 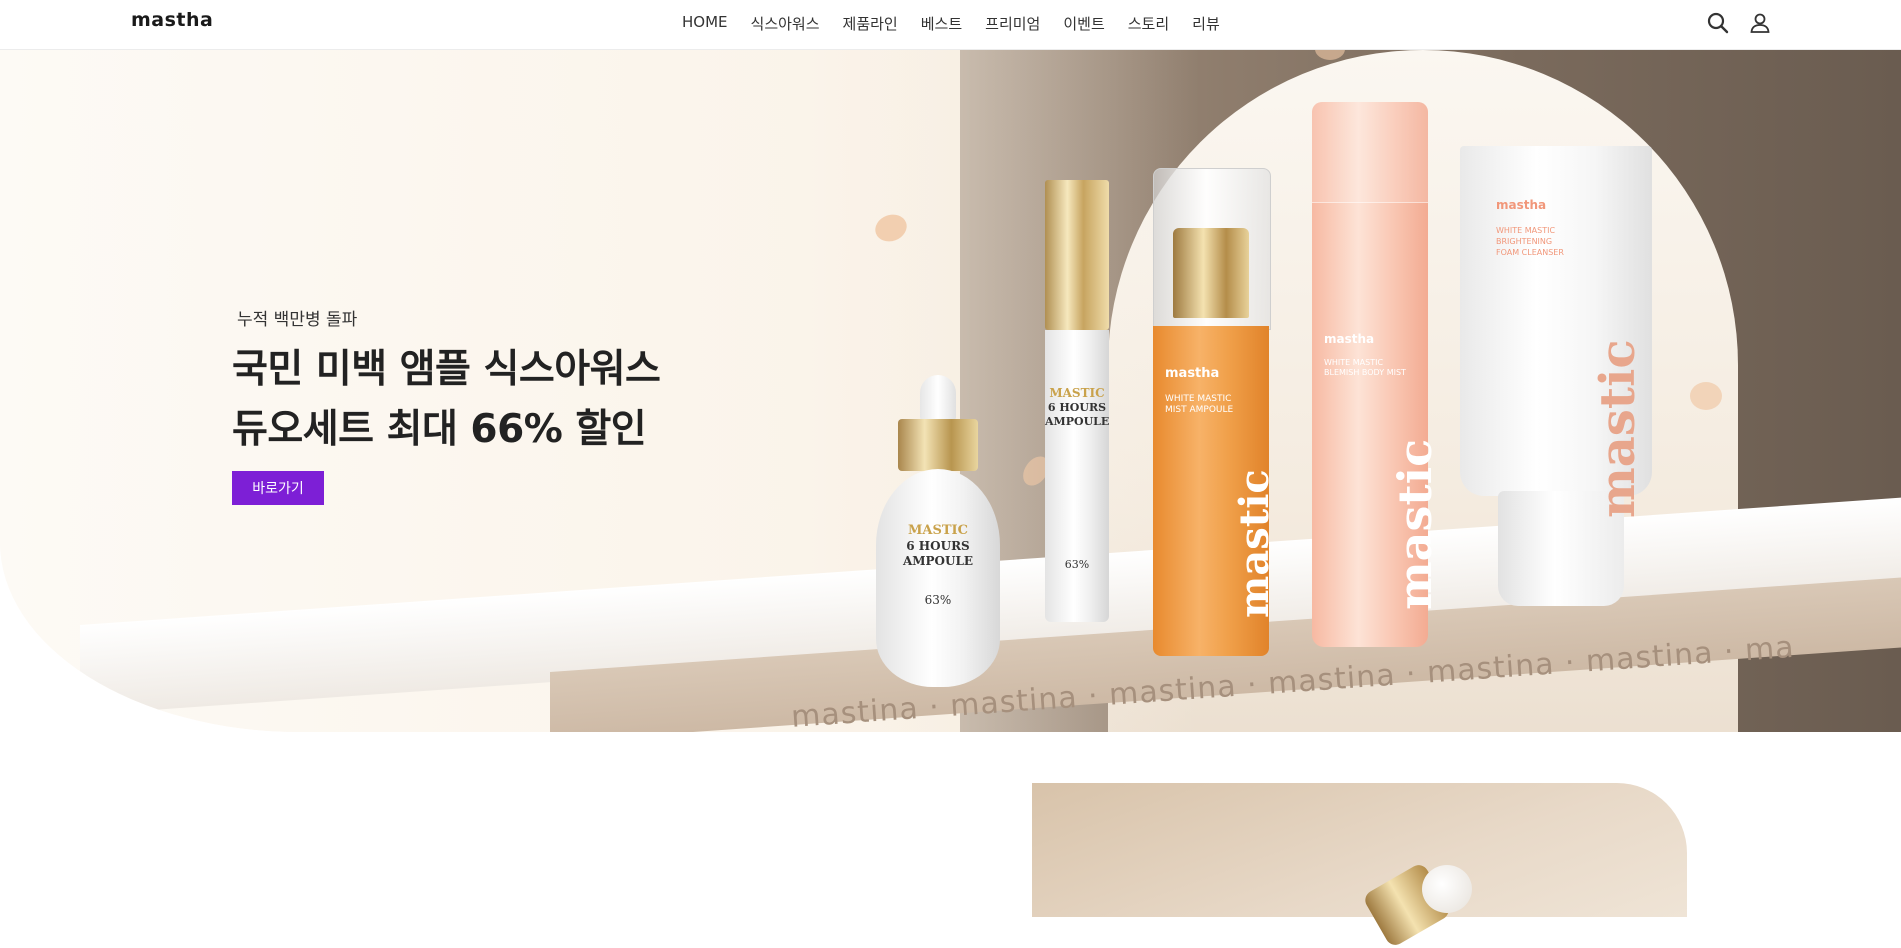 What do you see at coordinates (172, 20) in the screenshot?
I see `site-logo: mastha` at bounding box center [172, 20].